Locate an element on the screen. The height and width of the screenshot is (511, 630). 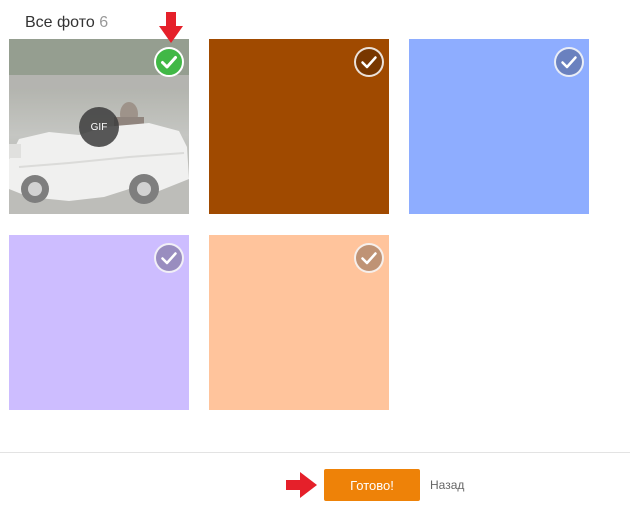
photo-tile-peach is located at coordinates (299, 322).